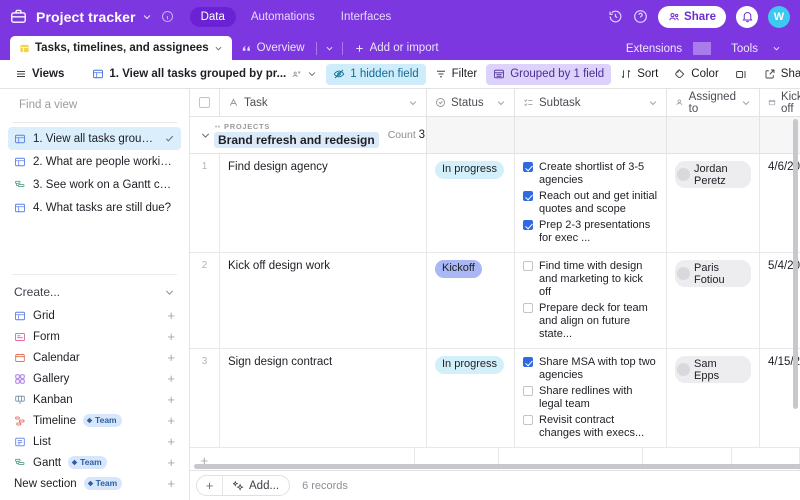 Image resolution: width=800 pixels, height=500 pixels. Describe the element at coordinates (94, 315) in the screenshot. I see `create-item-grid: Grid +` at that location.